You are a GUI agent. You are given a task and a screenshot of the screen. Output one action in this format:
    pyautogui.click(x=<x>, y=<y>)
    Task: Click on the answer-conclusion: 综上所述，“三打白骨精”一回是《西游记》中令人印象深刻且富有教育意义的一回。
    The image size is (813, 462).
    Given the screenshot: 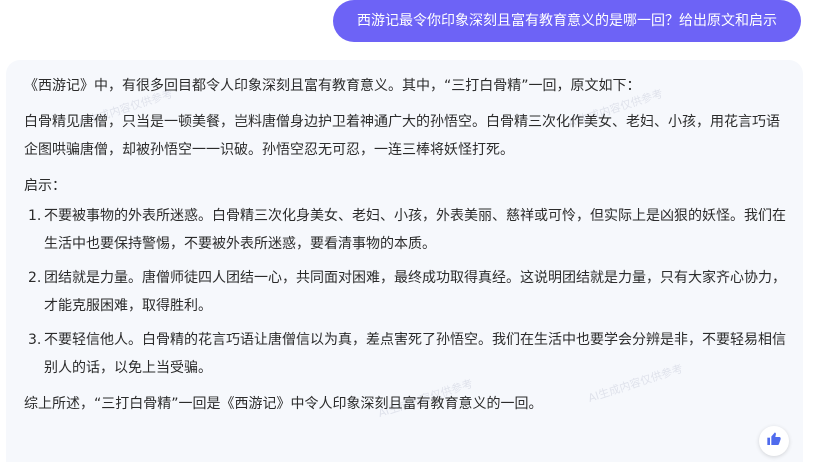 What is the action you would take?
    pyautogui.click(x=283, y=404)
    